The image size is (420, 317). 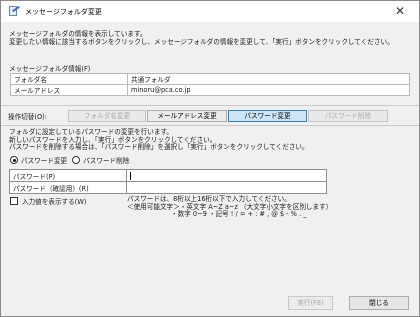 What do you see at coordinates (130, 175) in the screenshot?
I see `text-caret` at bounding box center [130, 175].